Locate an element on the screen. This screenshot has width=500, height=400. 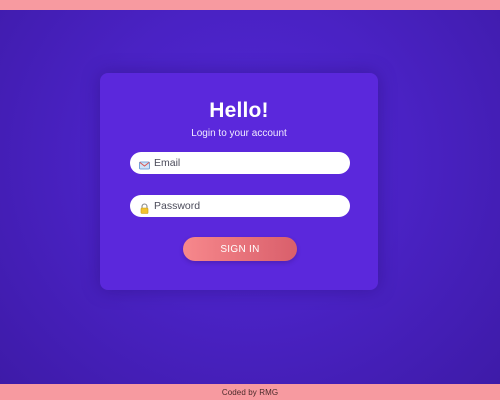
password-input is located at coordinates (244, 206).